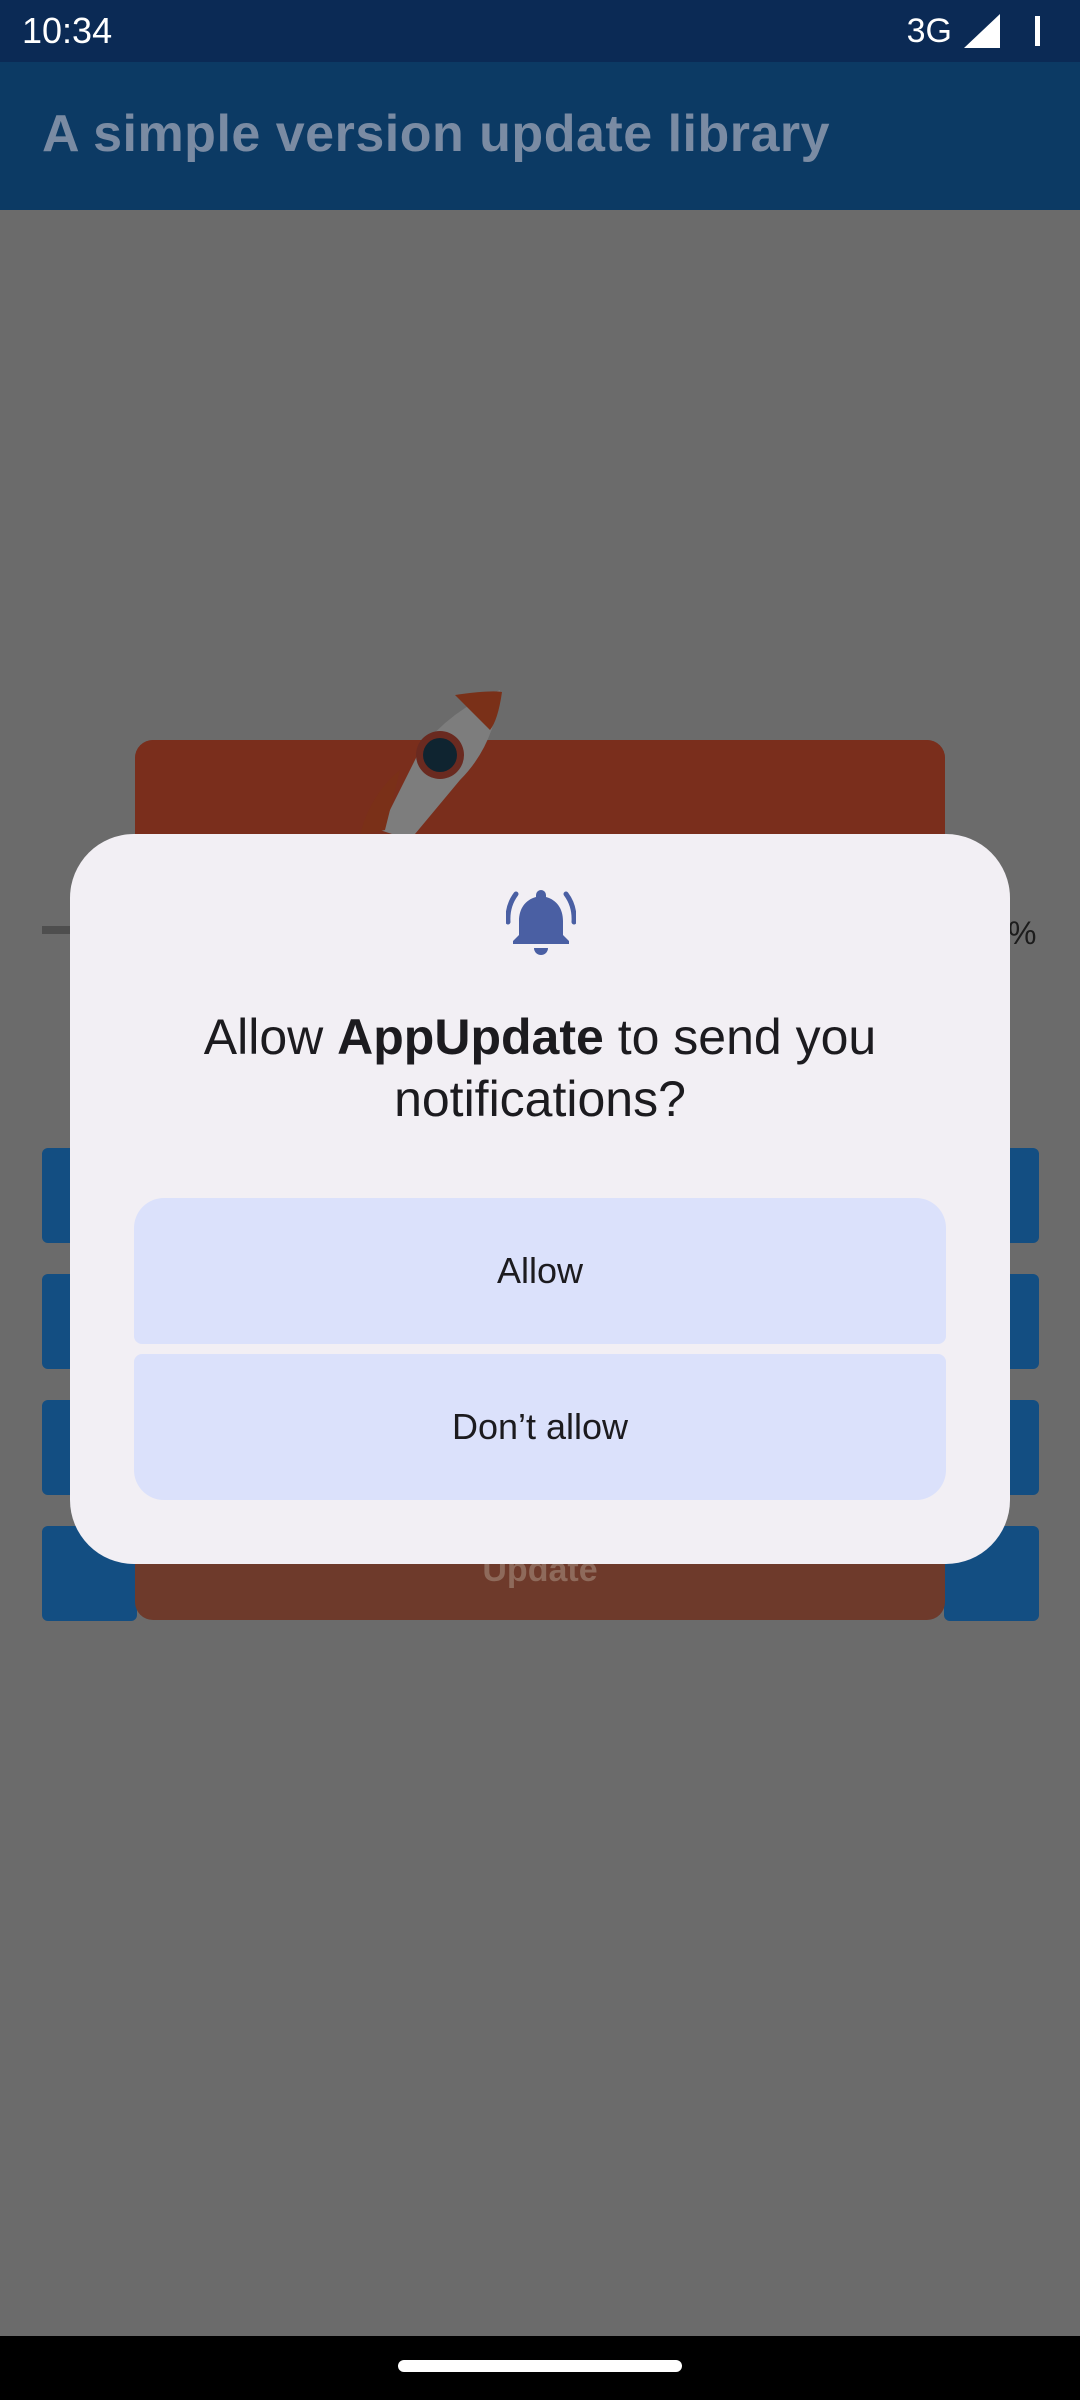 The height and width of the screenshot is (2400, 1080). I want to click on status-time: 10:34, so click(67, 30).